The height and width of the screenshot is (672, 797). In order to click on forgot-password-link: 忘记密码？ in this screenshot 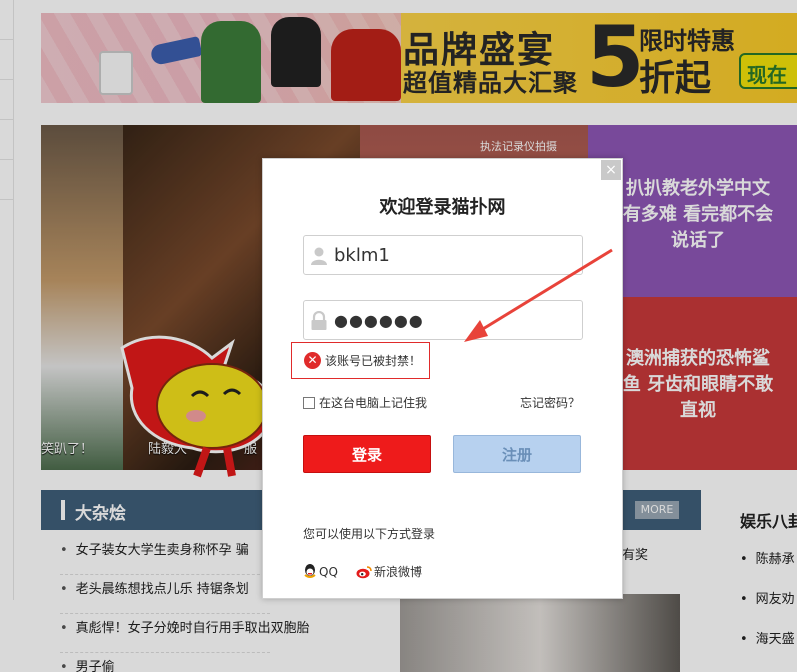, I will do `click(550, 402)`.